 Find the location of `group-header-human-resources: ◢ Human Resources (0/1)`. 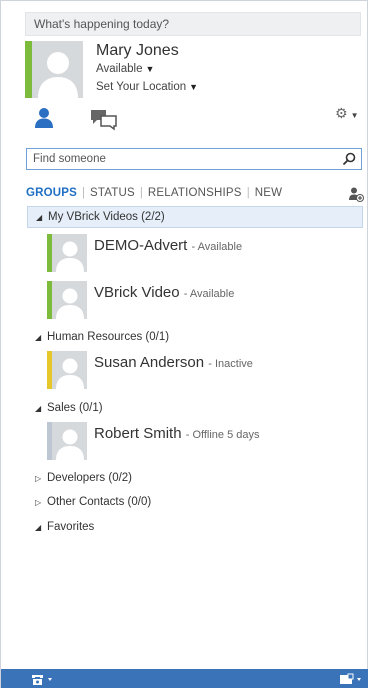

group-header-human-resources: ◢ Human Resources (0/1) is located at coordinates (195, 337).